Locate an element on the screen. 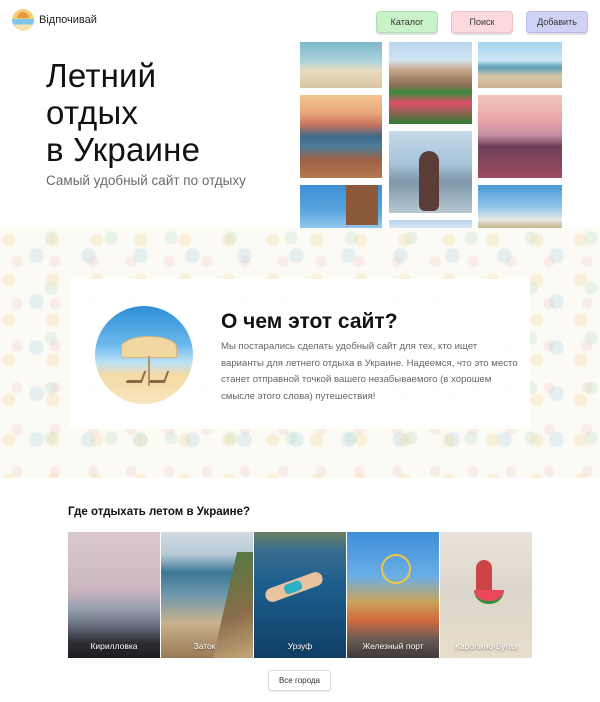 The height and width of the screenshot is (702, 600). hero-title: Летний отдых в Украине is located at coordinates (123, 112).